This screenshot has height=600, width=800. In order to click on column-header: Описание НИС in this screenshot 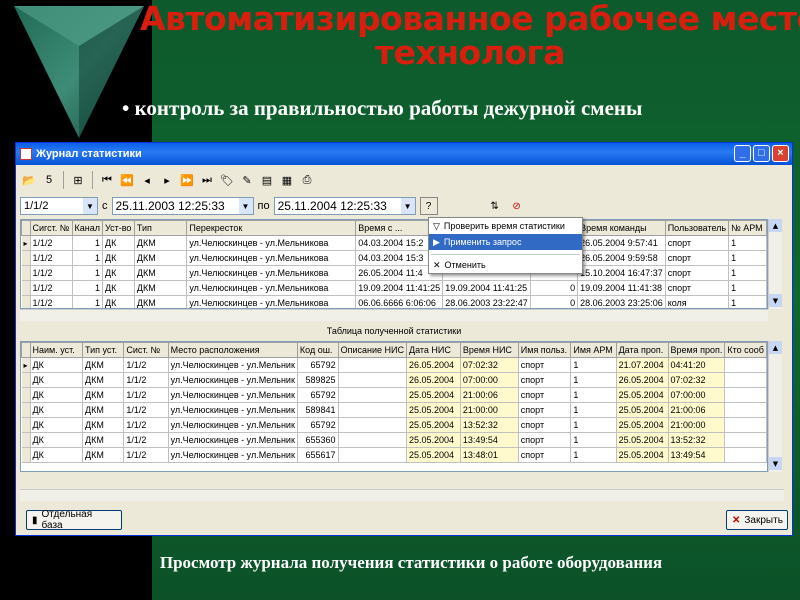, I will do `click(372, 350)`.